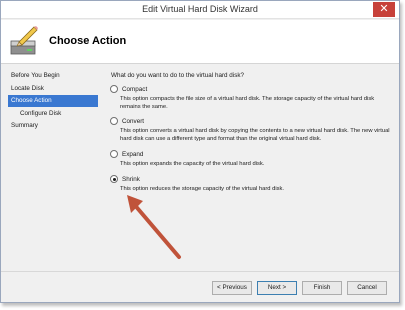 This screenshot has width=405, height=310. I want to click on title-bar: Edit Virtual Hard Disk Wizard ✕, so click(200, 10).